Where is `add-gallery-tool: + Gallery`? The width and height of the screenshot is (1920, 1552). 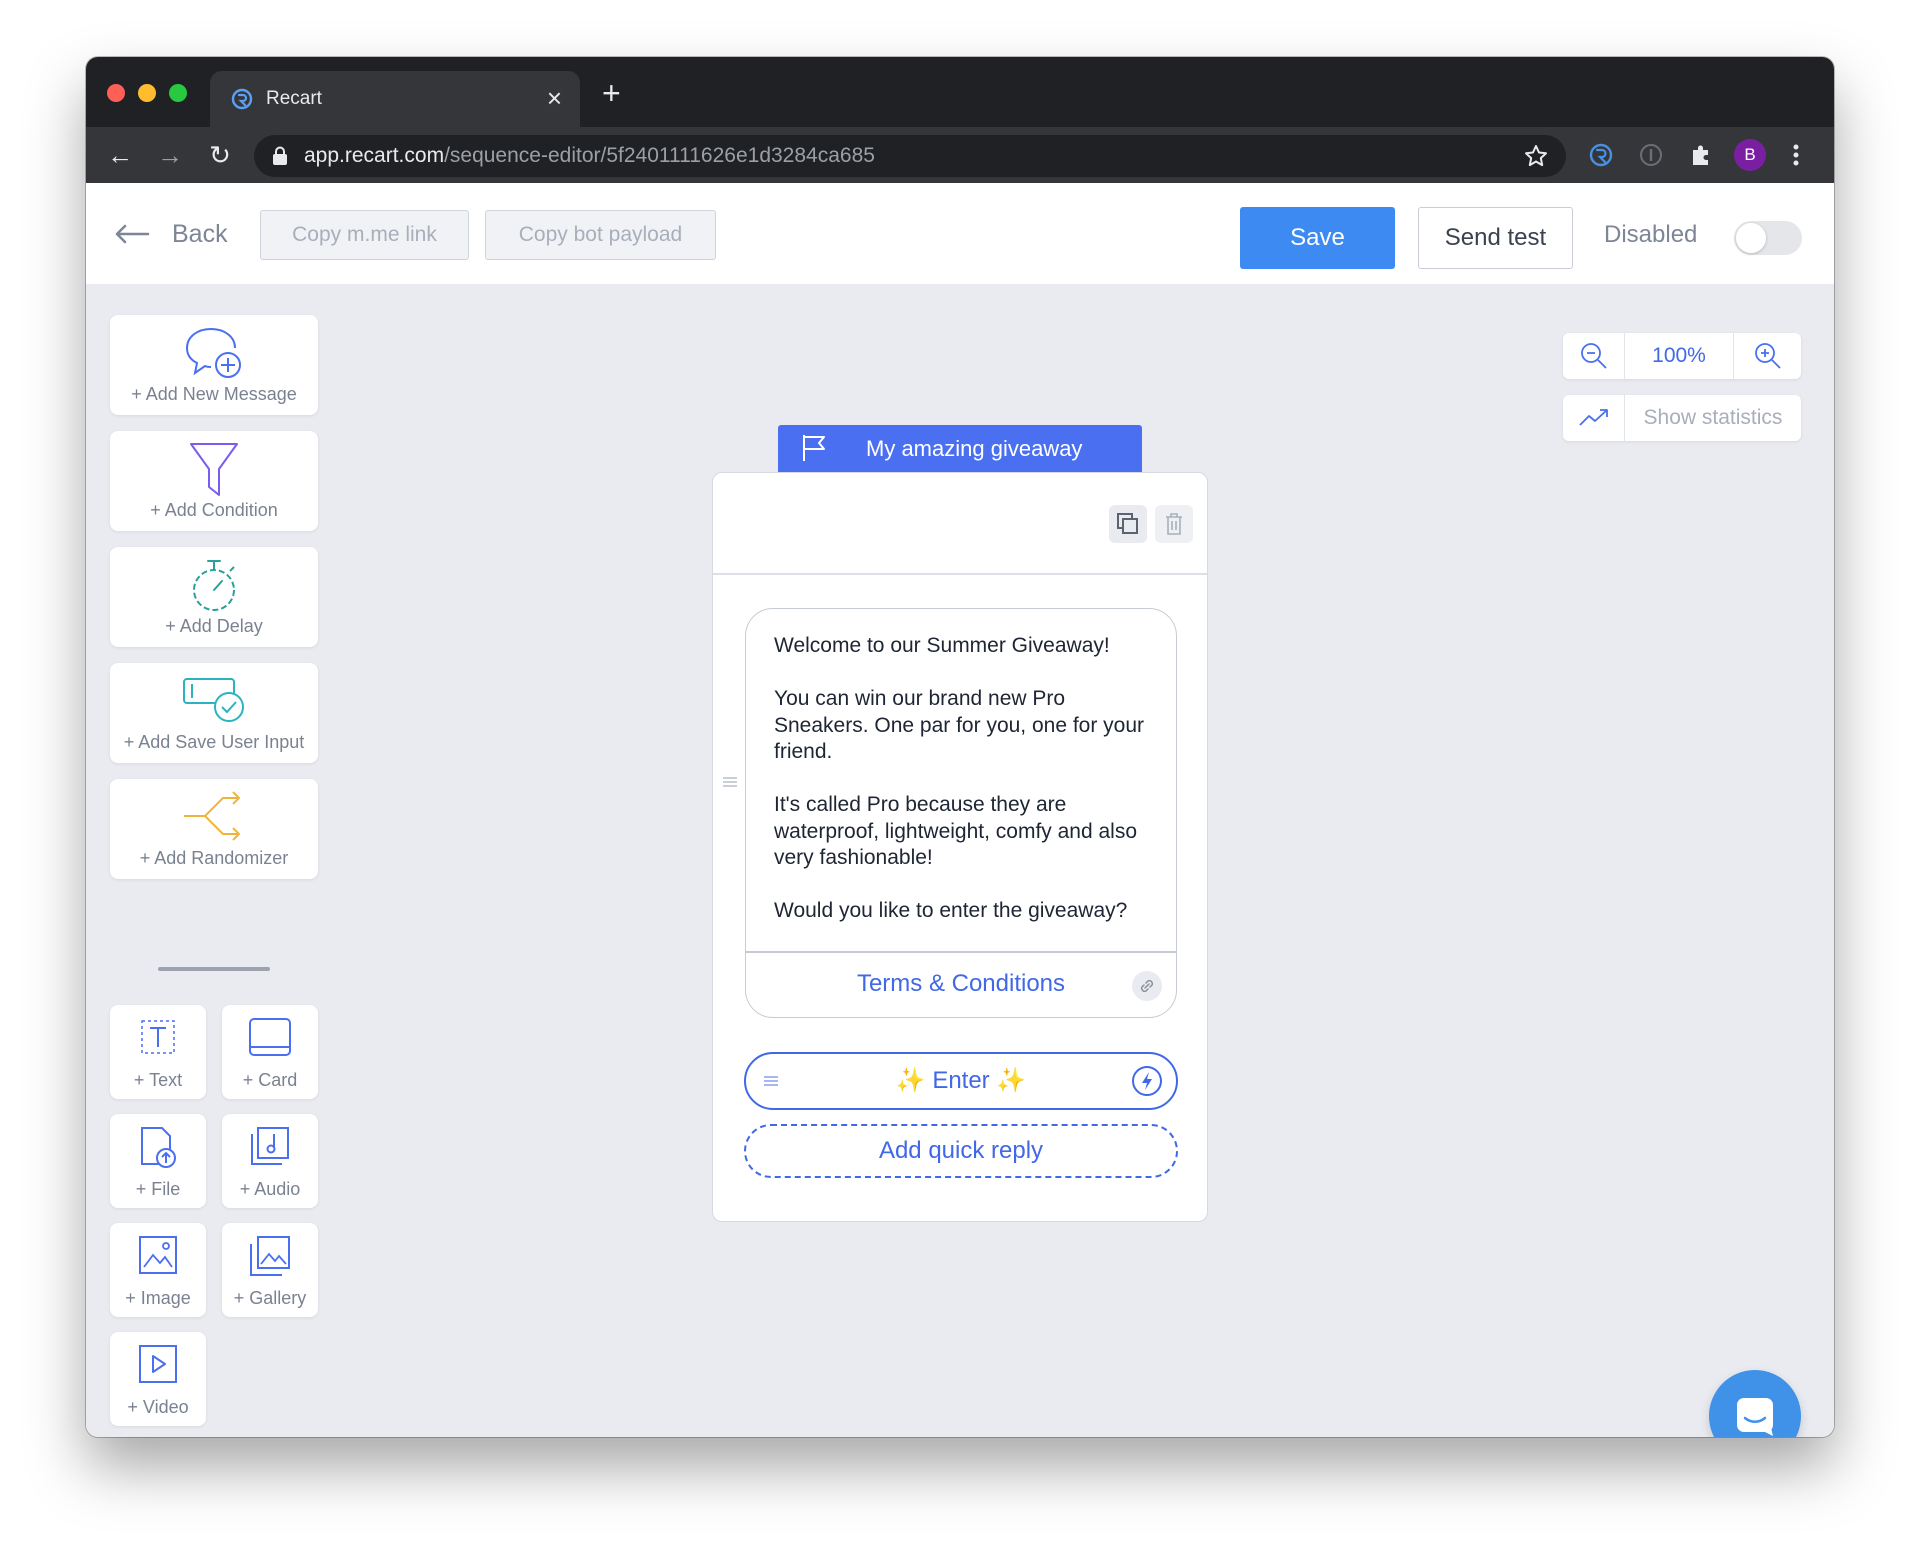
add-gallery-tool: + Gallery is located at coordinates (270, 1270).